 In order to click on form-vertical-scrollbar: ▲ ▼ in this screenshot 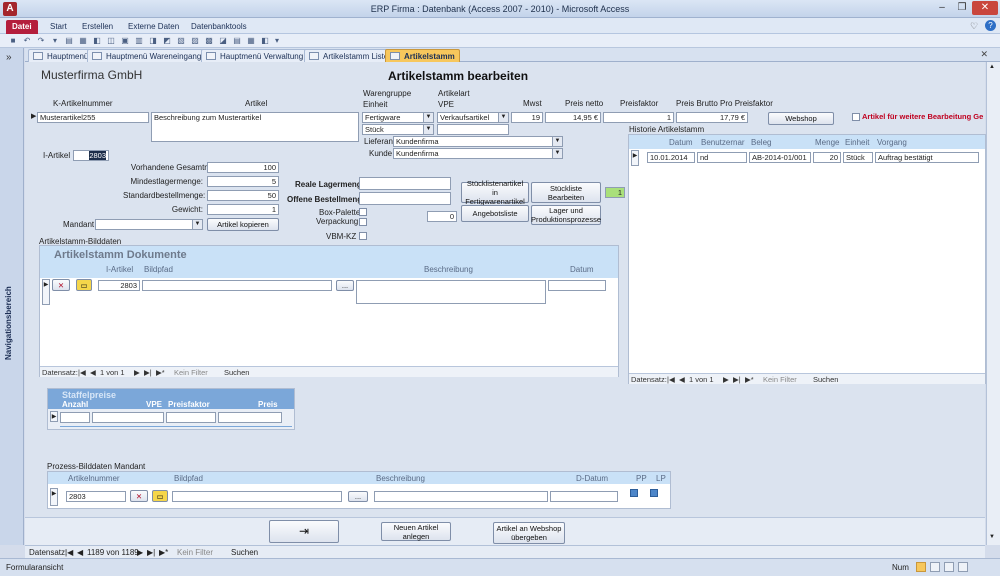, I will do `click(993, 303)`.